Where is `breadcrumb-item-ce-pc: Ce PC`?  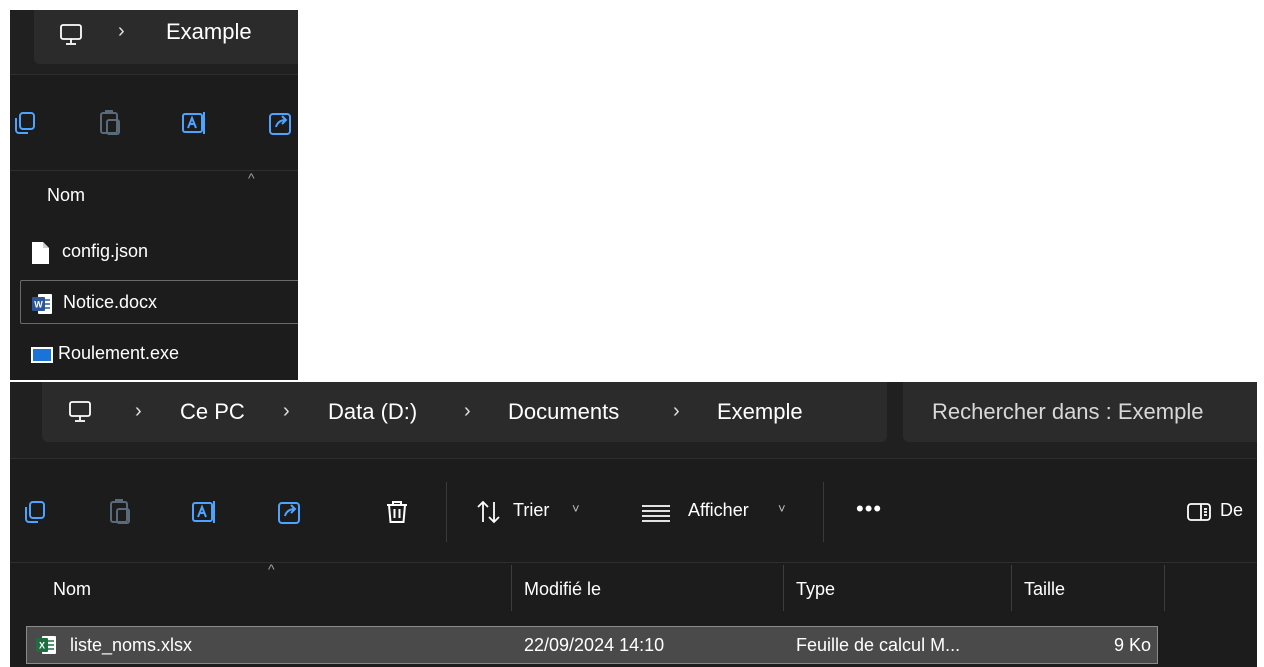
breadcrumb-item-ce-pc: Ce PC is located at coordinates (212, 412).